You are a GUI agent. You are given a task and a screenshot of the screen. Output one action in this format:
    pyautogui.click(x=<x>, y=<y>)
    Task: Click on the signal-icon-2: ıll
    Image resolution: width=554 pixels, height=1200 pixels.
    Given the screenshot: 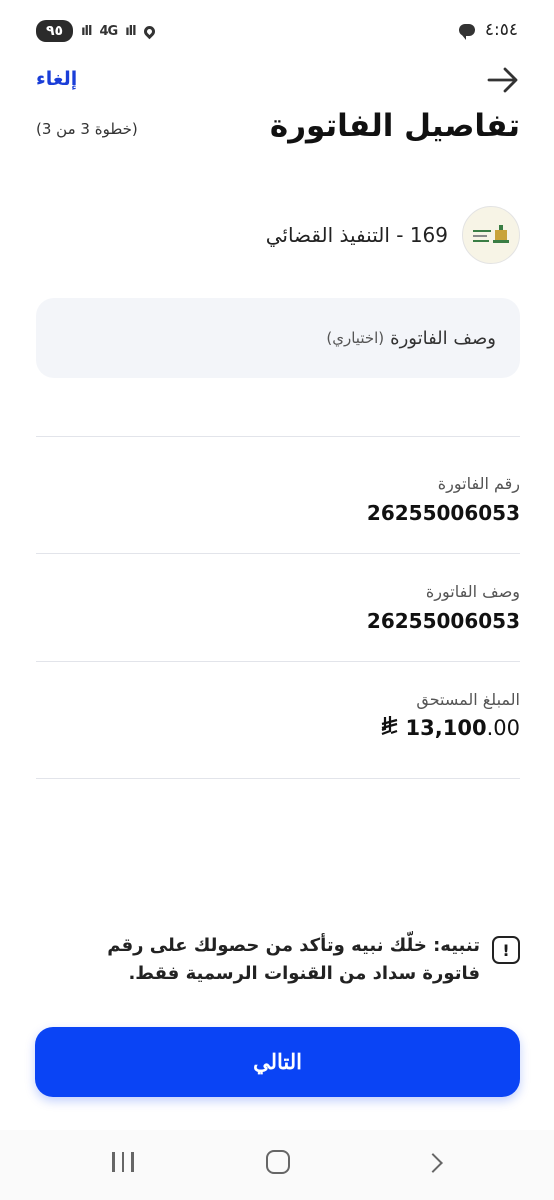 What is the action you would take?
    pyautogui.click(x=130, y=31)
    